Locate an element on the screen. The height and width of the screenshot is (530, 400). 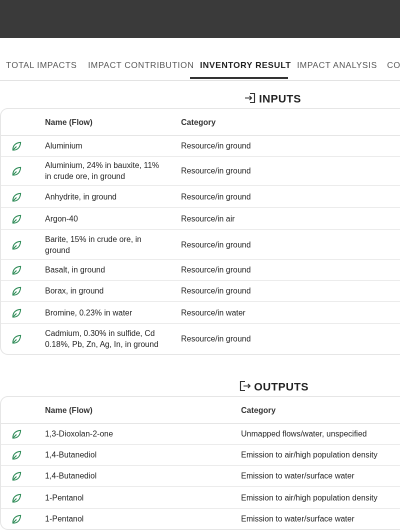
table-row: Argon-40 Resource/in air is located at coordinates (200, 219).